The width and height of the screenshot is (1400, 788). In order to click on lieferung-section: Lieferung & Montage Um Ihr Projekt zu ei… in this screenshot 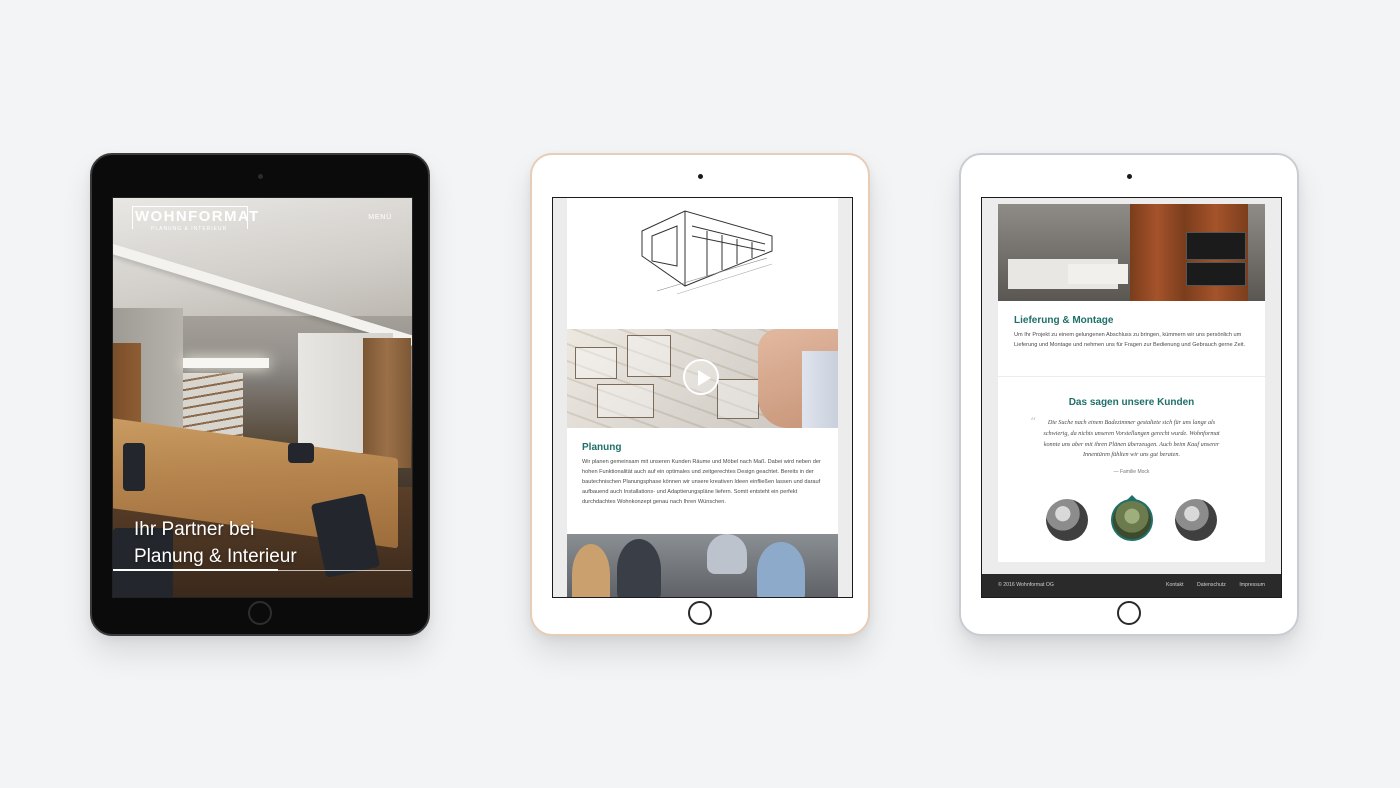, I will do `click(1131, 338)`.